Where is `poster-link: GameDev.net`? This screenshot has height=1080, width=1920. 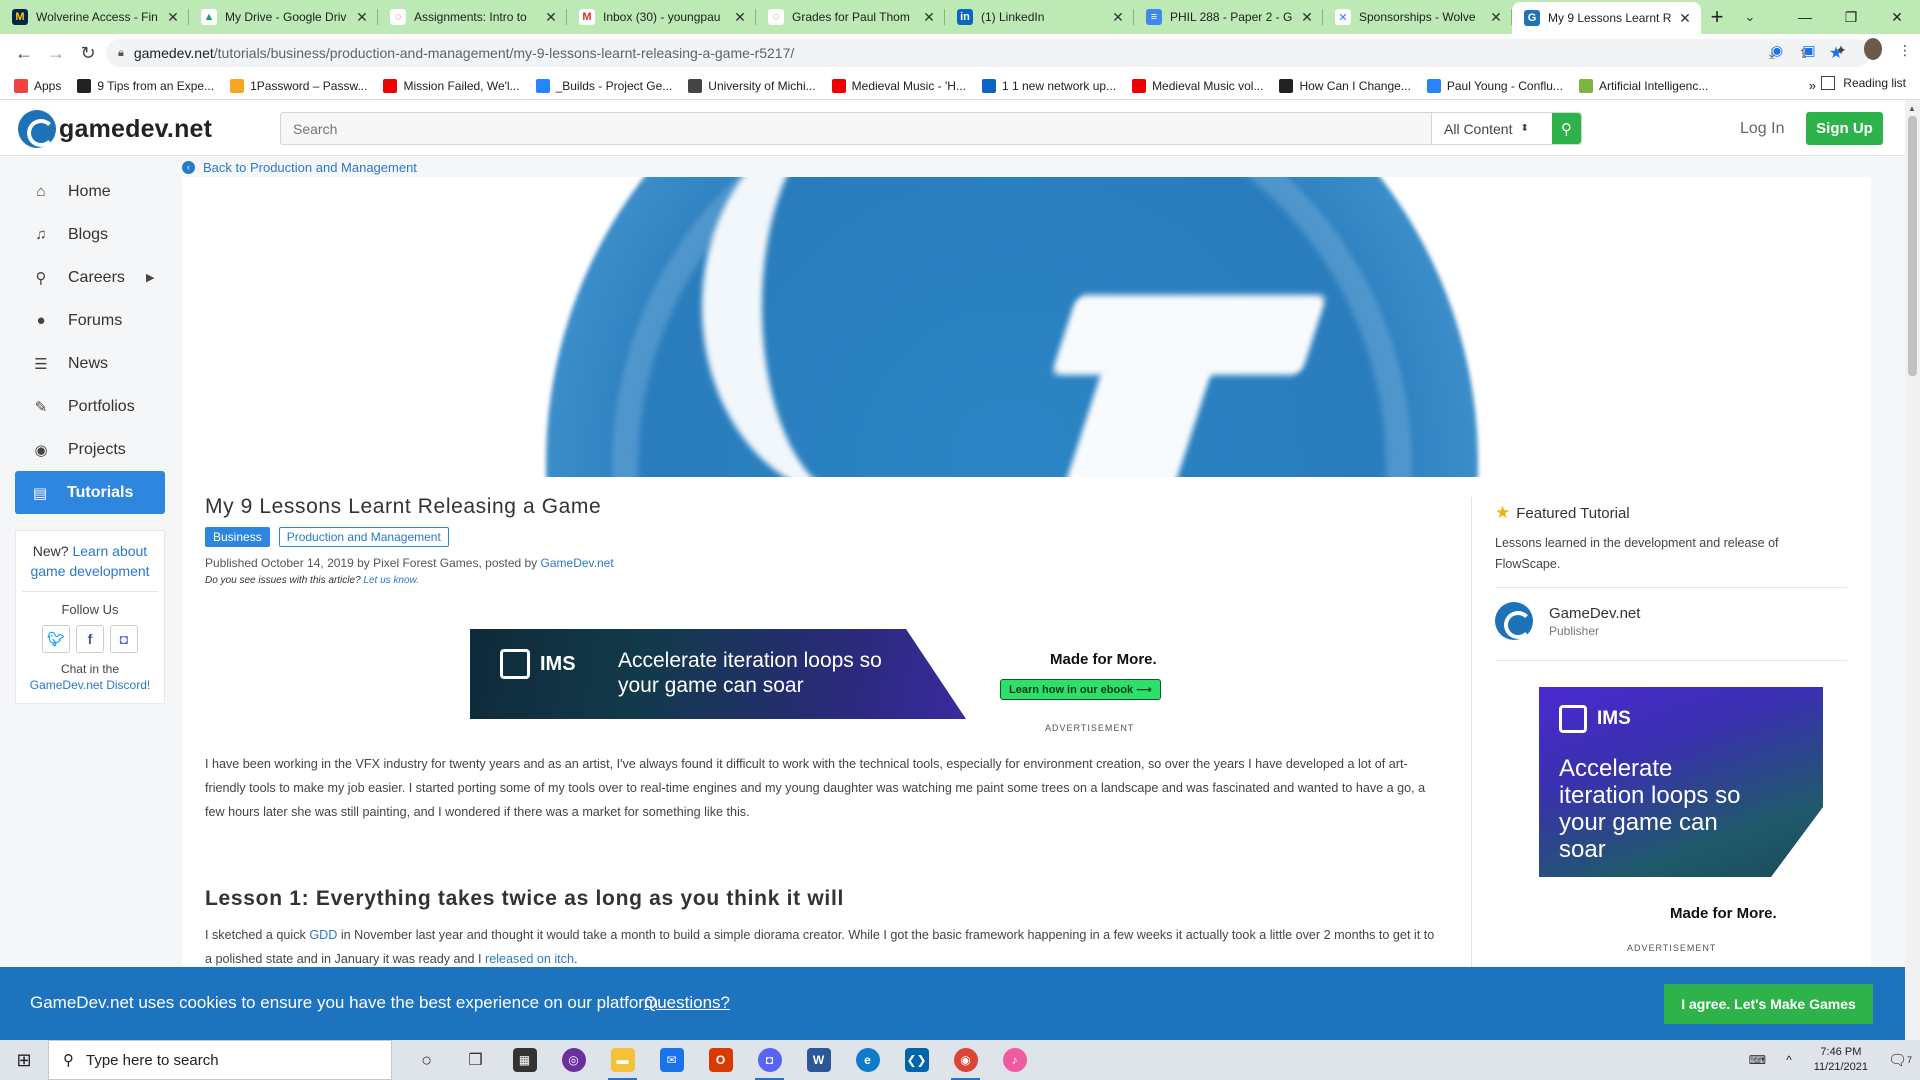
poster-link: GameDev.net is located at coordinates (577, 563).